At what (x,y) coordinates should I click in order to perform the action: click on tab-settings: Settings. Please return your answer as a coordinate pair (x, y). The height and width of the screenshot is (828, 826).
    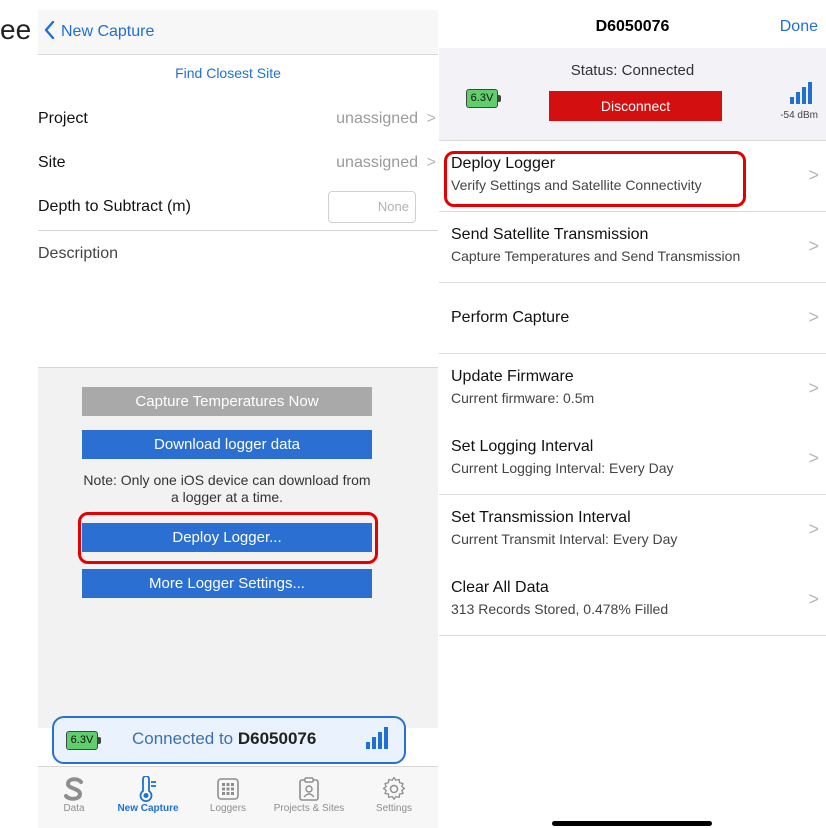
    Looking at the image, I should click on (394, 794).